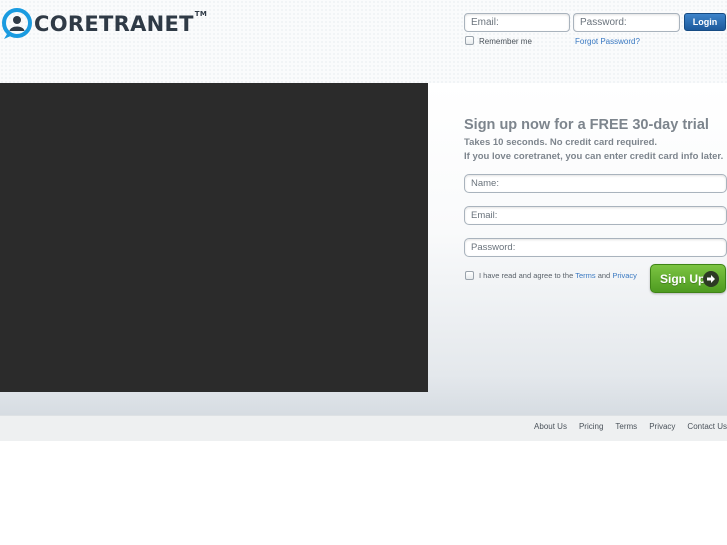 The width and height of the screenshot is (727, 545). Describe the element at coordinates (526, 275) in the screenshot. I see `agree-label: I have read and agree to the` at that location.